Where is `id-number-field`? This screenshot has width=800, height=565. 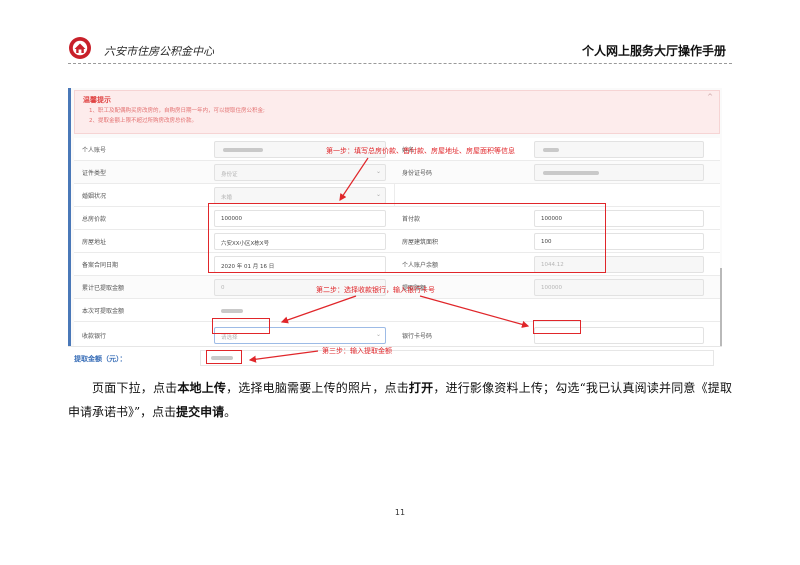
id-number-field is located at coordinates (619, 172).